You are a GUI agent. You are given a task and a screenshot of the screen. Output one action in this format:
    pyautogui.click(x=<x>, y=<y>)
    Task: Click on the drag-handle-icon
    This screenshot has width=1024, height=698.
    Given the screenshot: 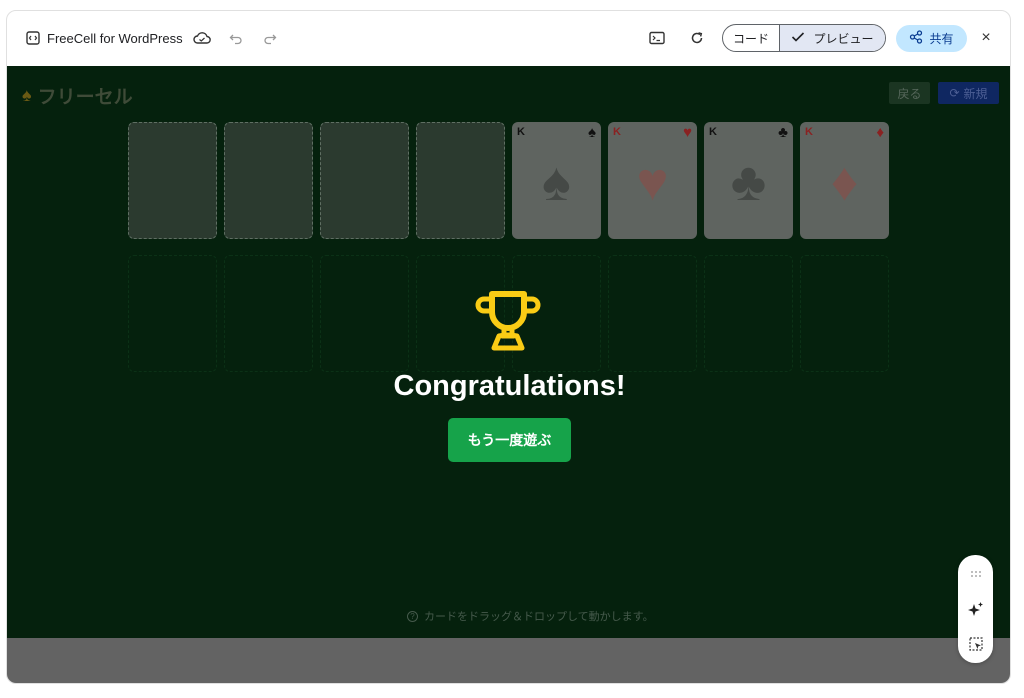 What is the action you would take?
    pyautogui.click(x=975, y=574)
    